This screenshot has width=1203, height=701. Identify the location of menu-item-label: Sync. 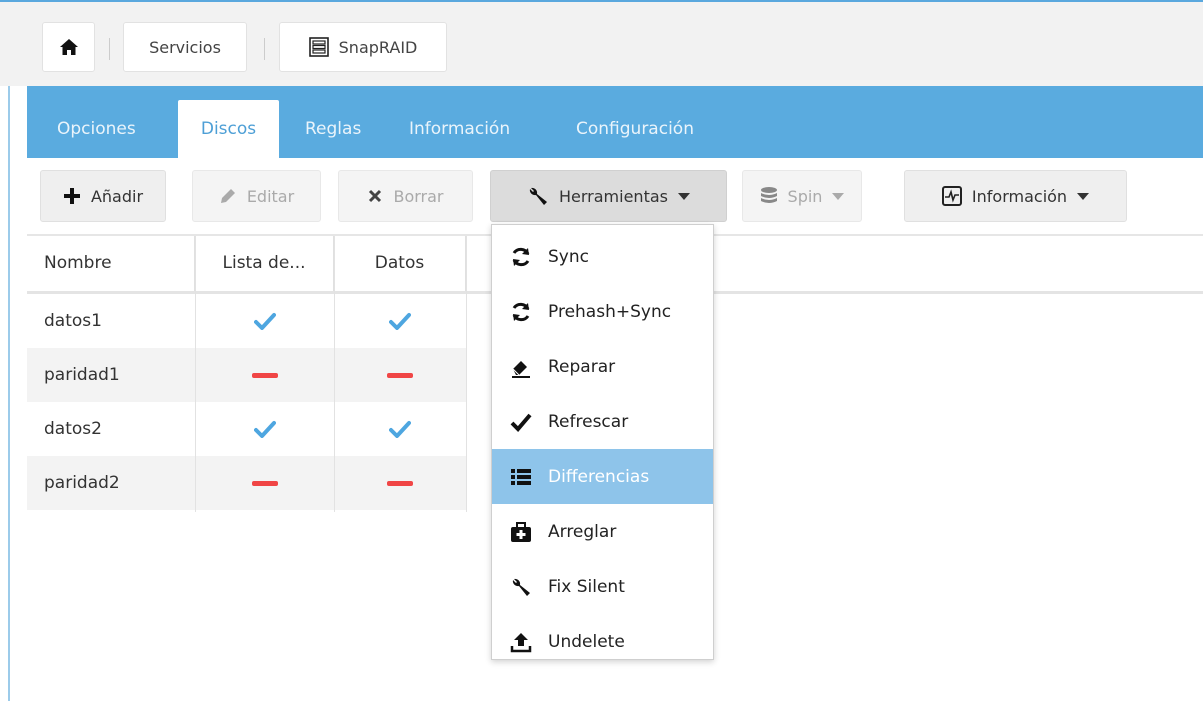
(568, 256).